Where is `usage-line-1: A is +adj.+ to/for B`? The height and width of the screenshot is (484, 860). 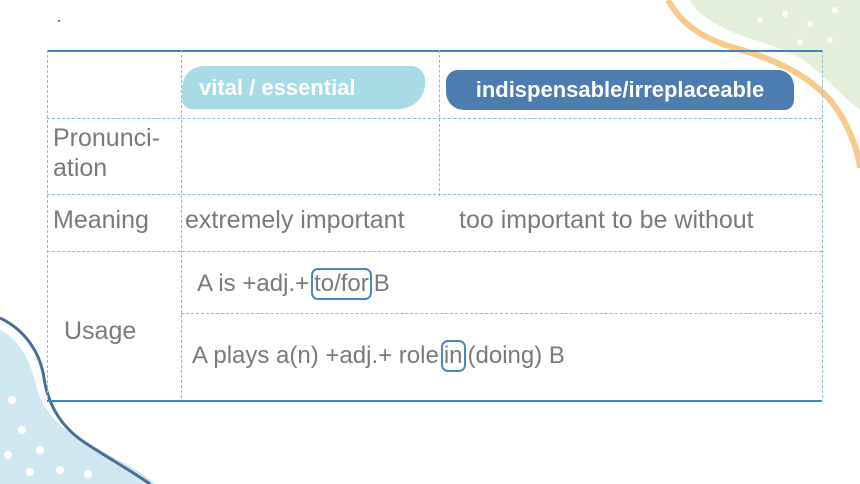 usage-line-1: A is +adj.+ to/for B is located at coordinates (293, 284).